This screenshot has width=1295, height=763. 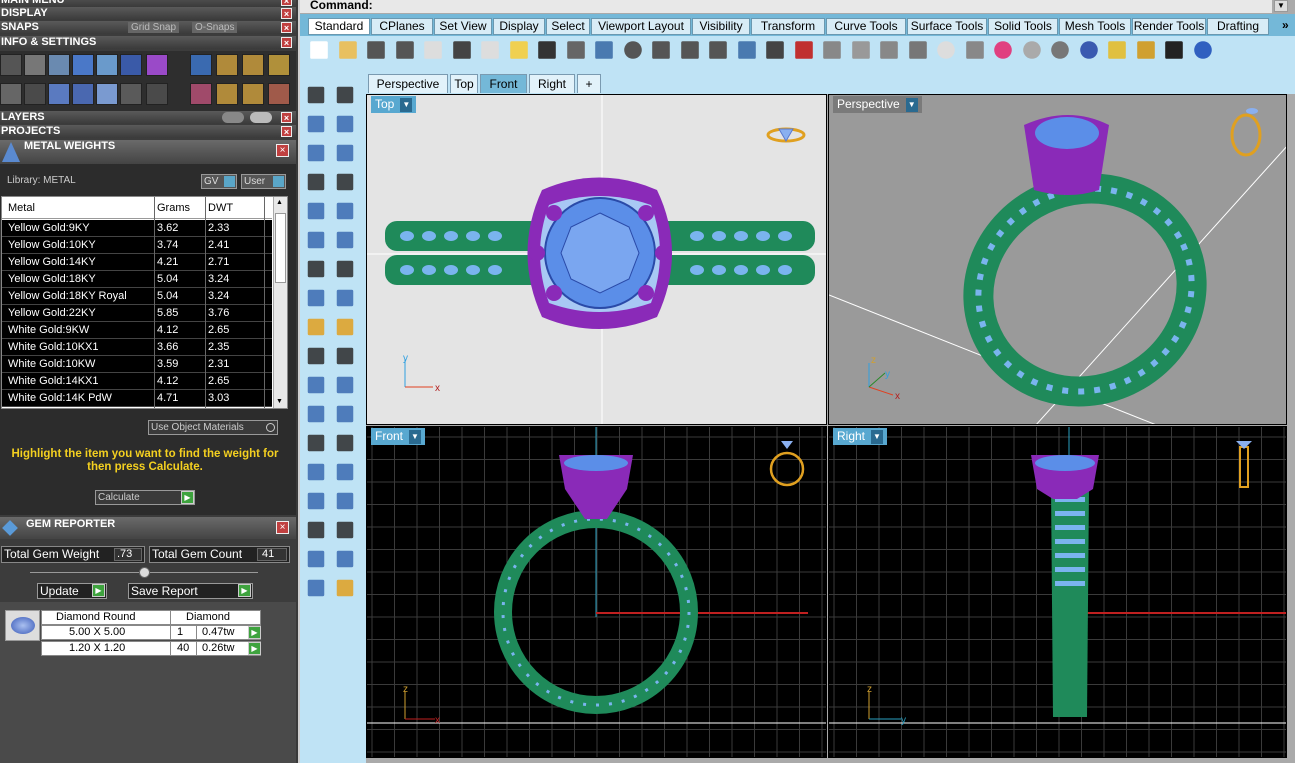 I want to click on pipe-icon, so click(x=316, y=559).